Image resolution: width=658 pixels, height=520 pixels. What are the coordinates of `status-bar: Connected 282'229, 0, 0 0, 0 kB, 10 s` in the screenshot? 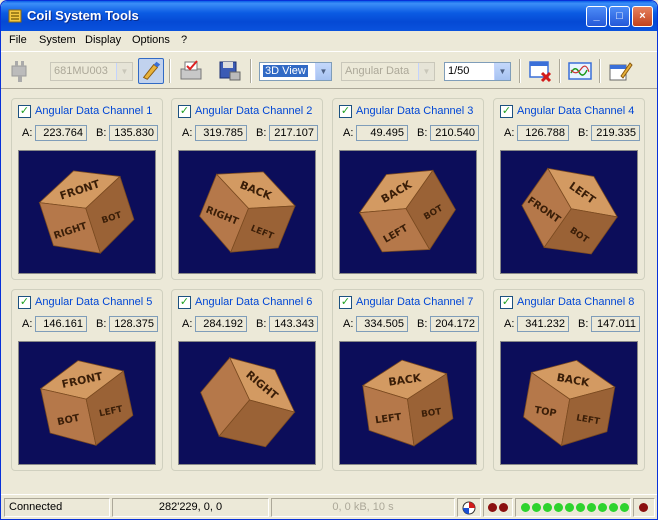 It's located at (329, 506).